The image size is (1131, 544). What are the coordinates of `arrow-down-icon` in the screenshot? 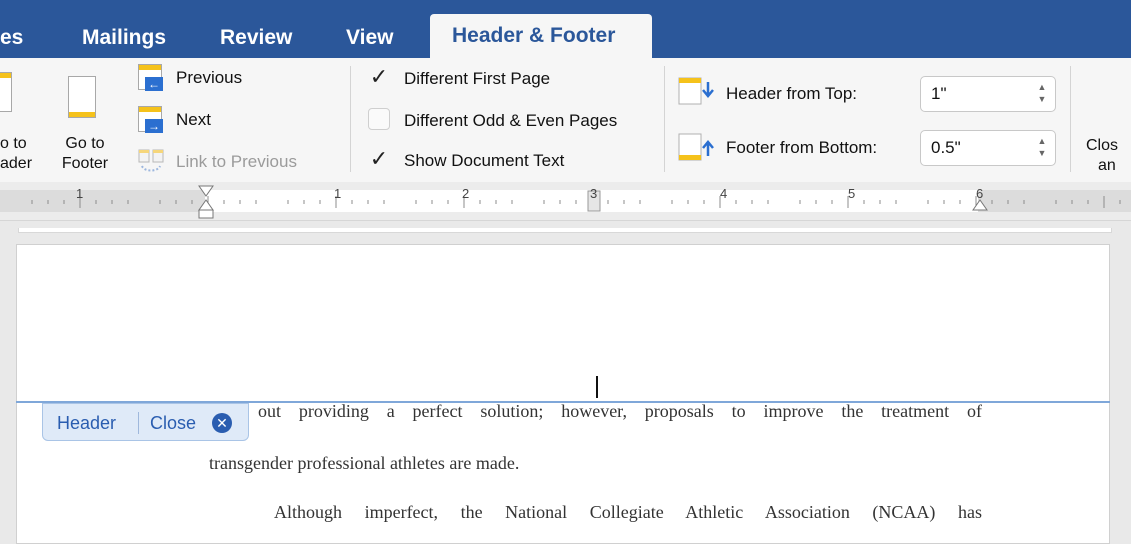 It's located at (708, 90).